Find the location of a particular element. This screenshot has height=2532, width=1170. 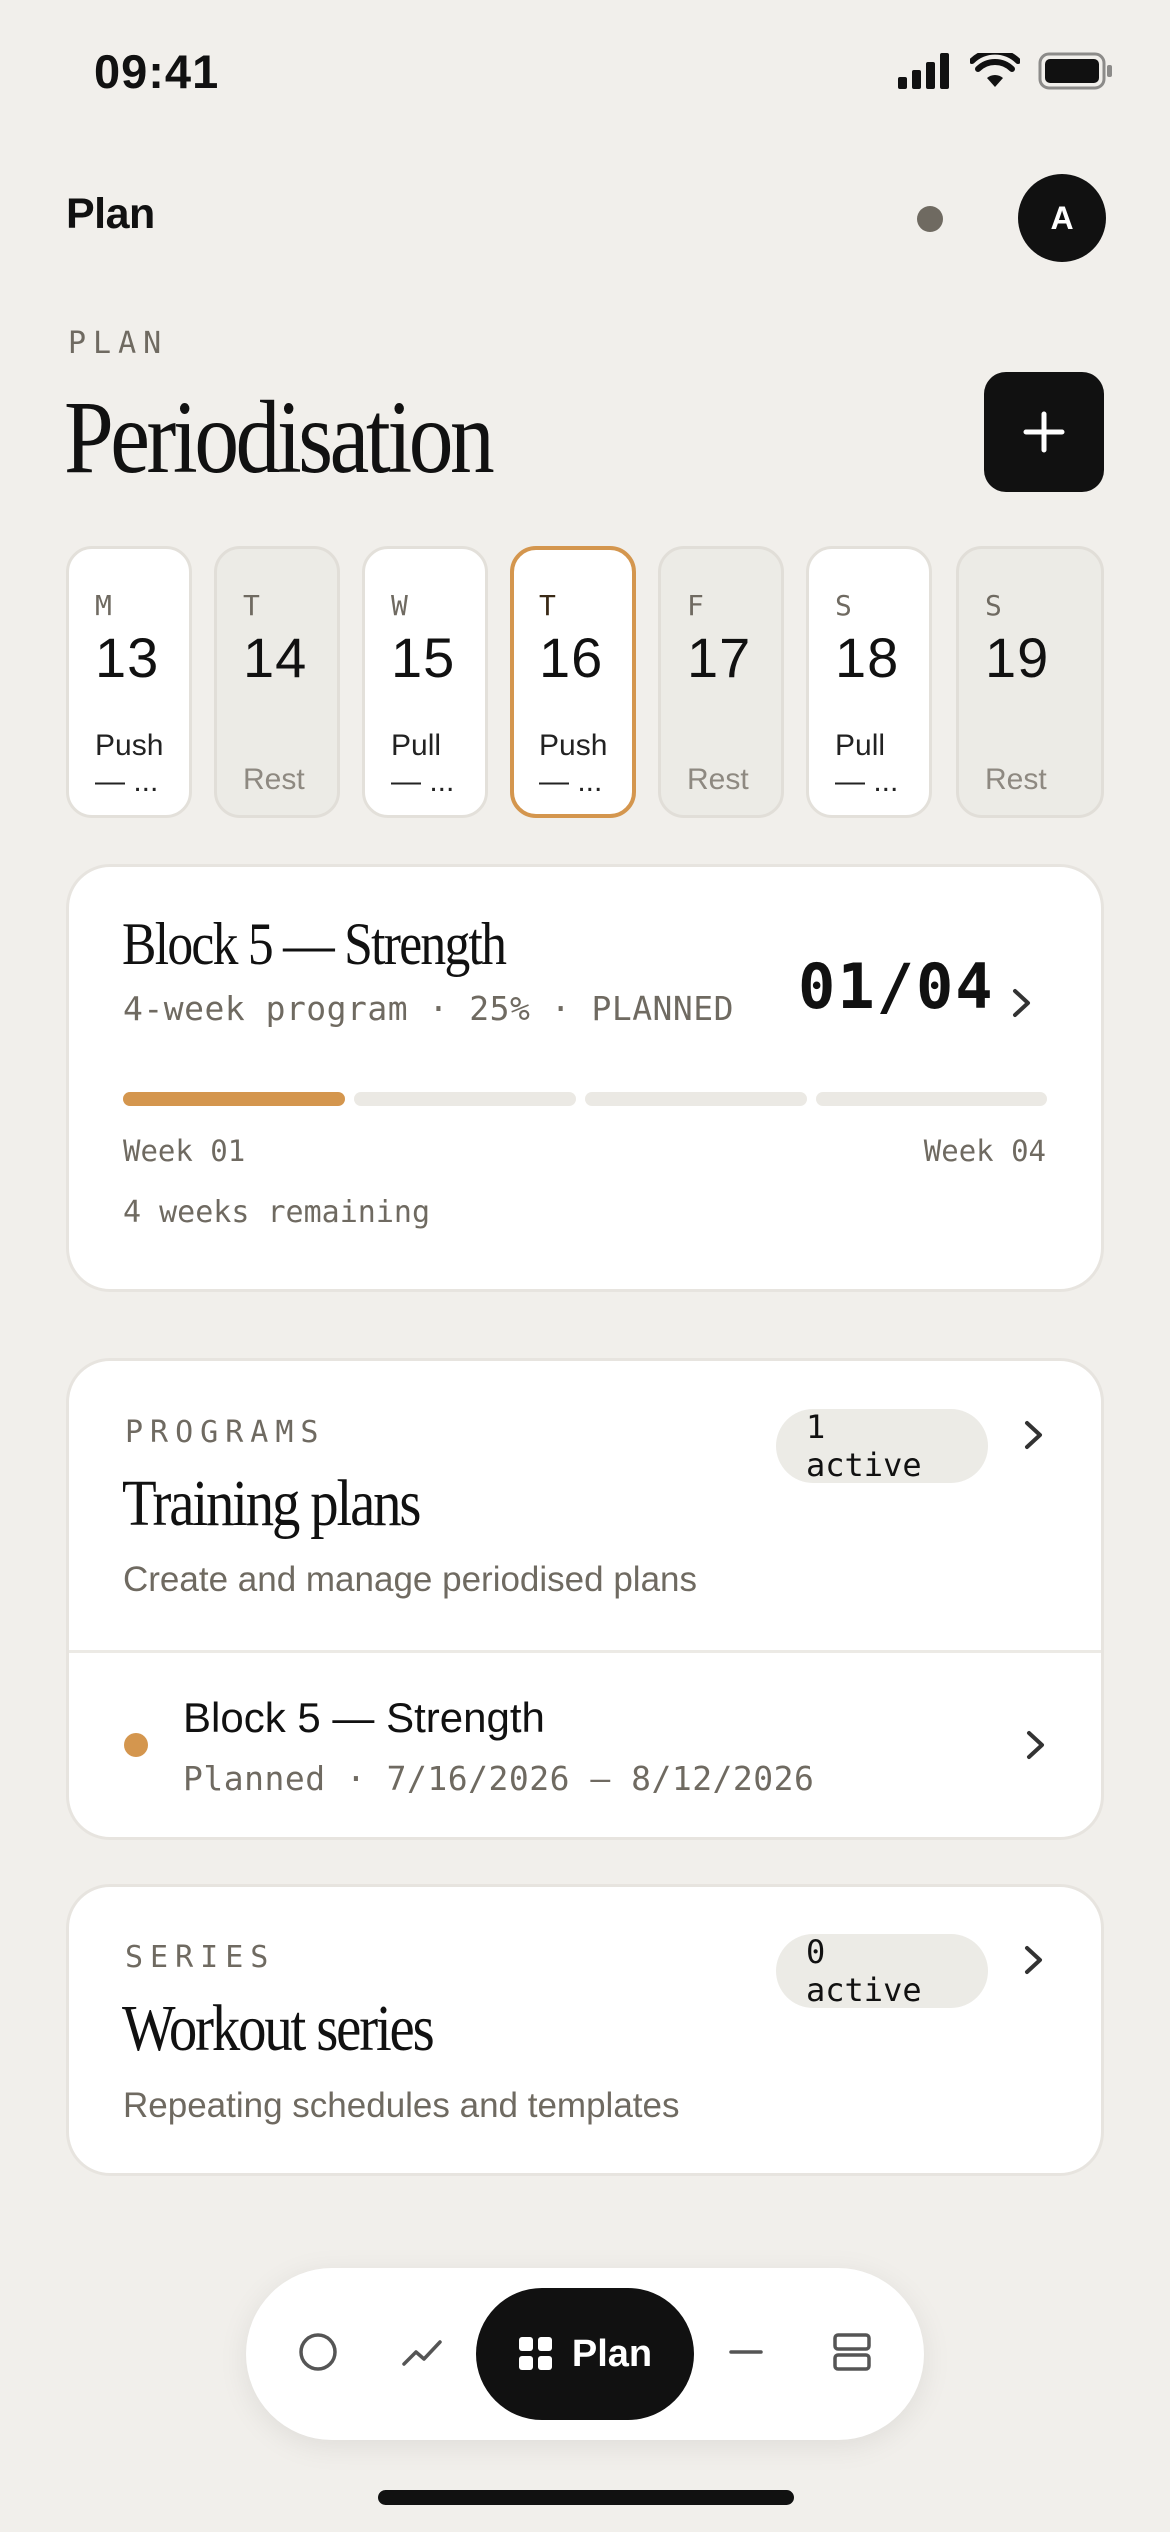

programs-active-badge: 1 active is located at coordinates (882, 1446).